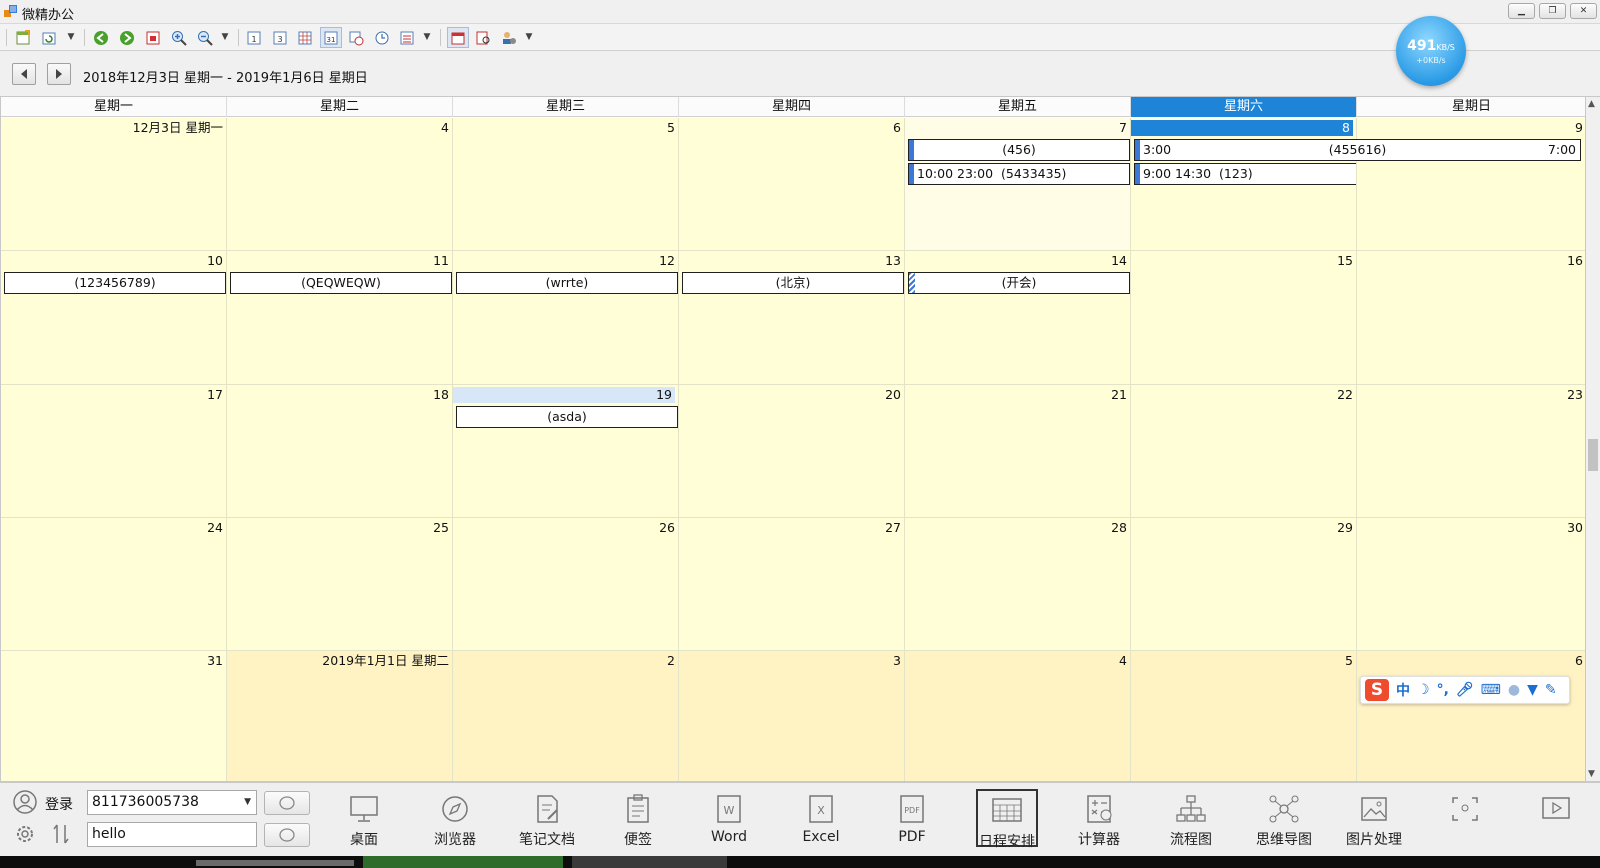 Image resolution: width=1600 pixels, height=868 pixels. What do you see at coordinates (1191, 818) in the screenshot?
I see `app-flowchart: 流程图` at bounding box center [1191, 818].